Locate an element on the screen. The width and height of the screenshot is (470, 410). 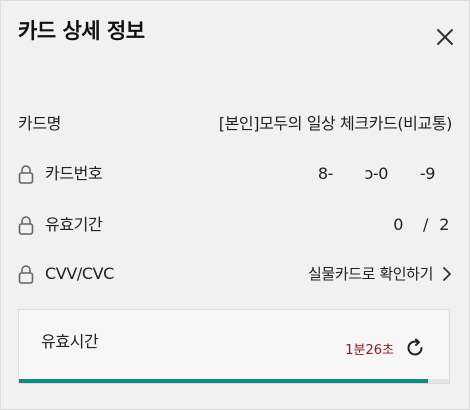
timer-progress-bar is located at coordinates (223, 381).